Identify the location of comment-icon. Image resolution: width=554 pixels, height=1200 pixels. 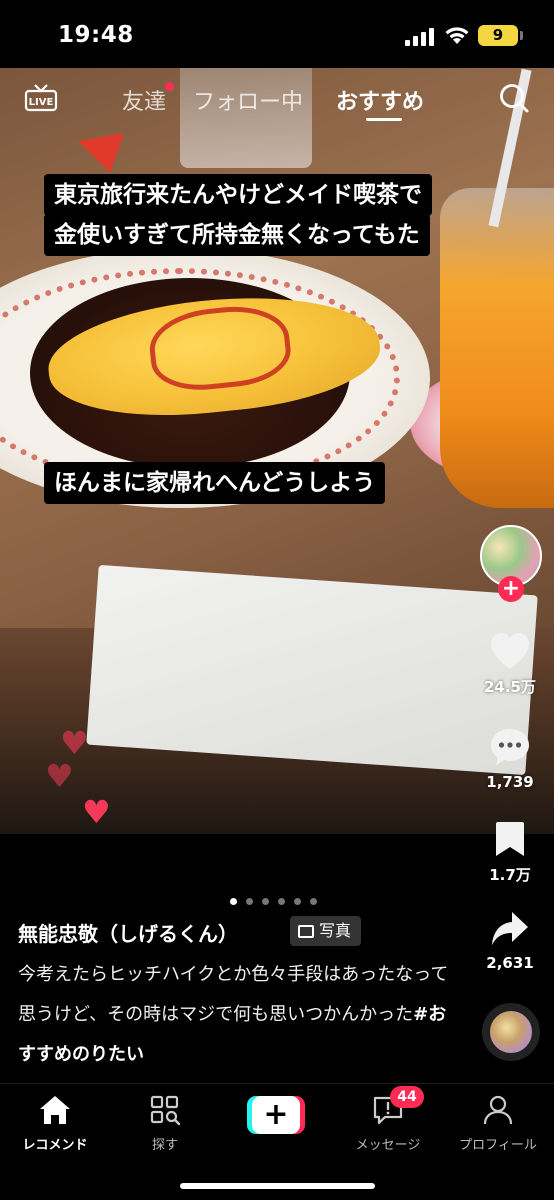
(510, 747).